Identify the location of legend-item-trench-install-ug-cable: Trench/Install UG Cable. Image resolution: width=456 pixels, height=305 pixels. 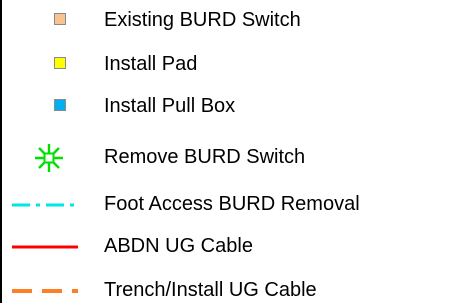
(228, 290).